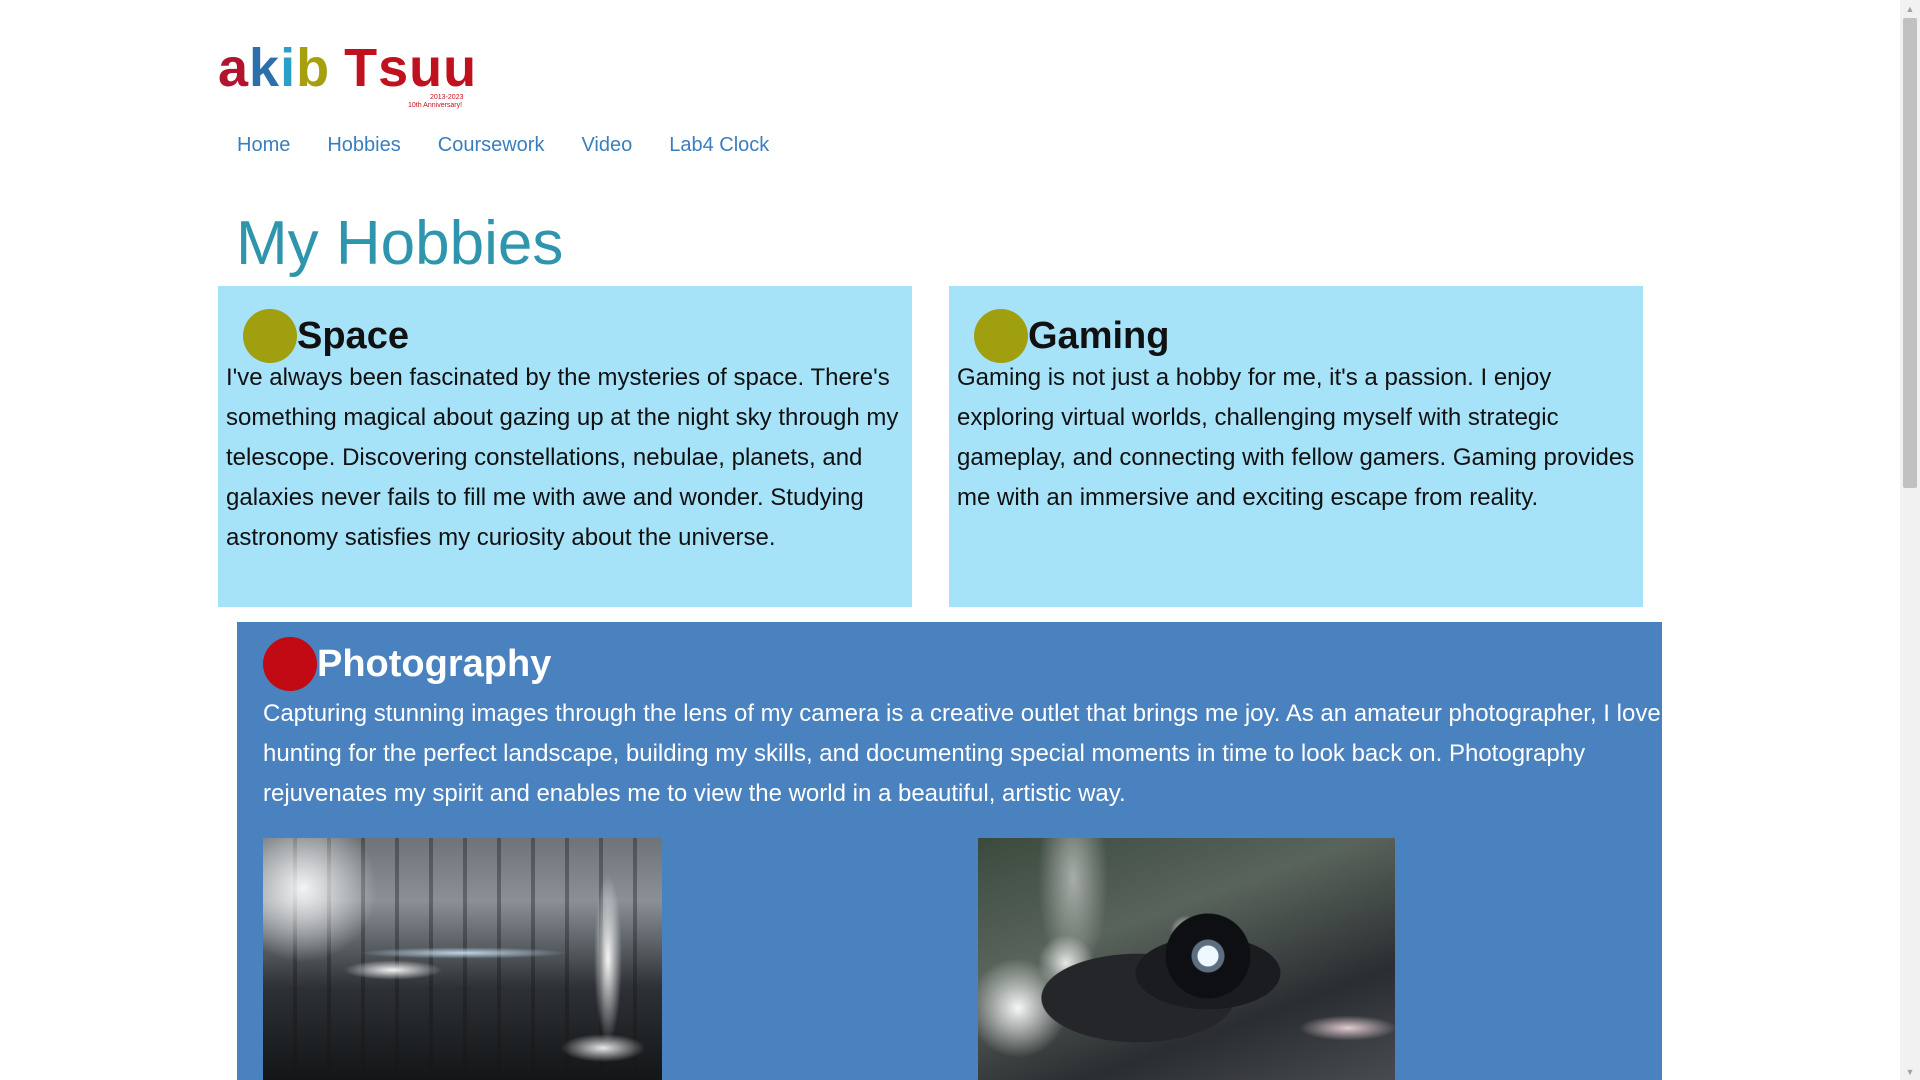  Describe the element at coordinates (234, 68) in the screenshot. I see `logo-letter: a` at that location.